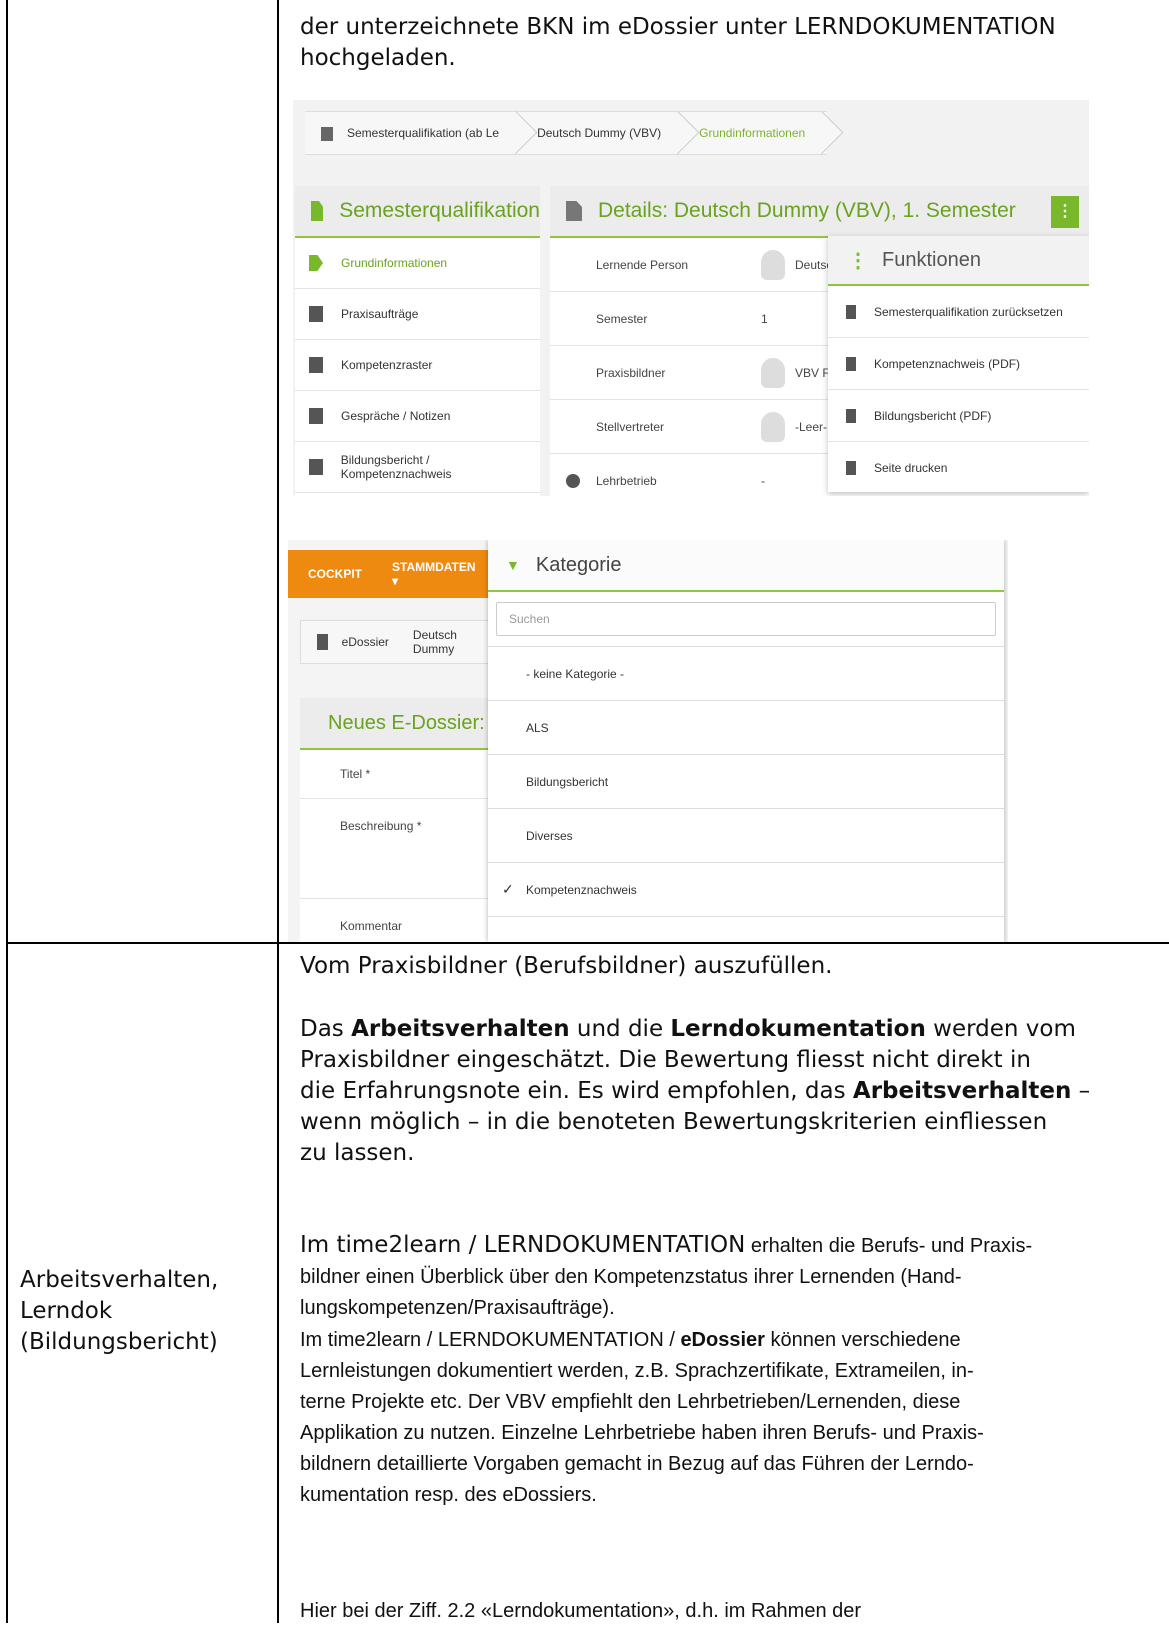 This screenshot has width=1169, height=1627. What do you see at coordinates (417, 314) in the screenshot?
I see `nav-item-praxisauftraege: Praxisaufträge` at bounding box center [417, 314].